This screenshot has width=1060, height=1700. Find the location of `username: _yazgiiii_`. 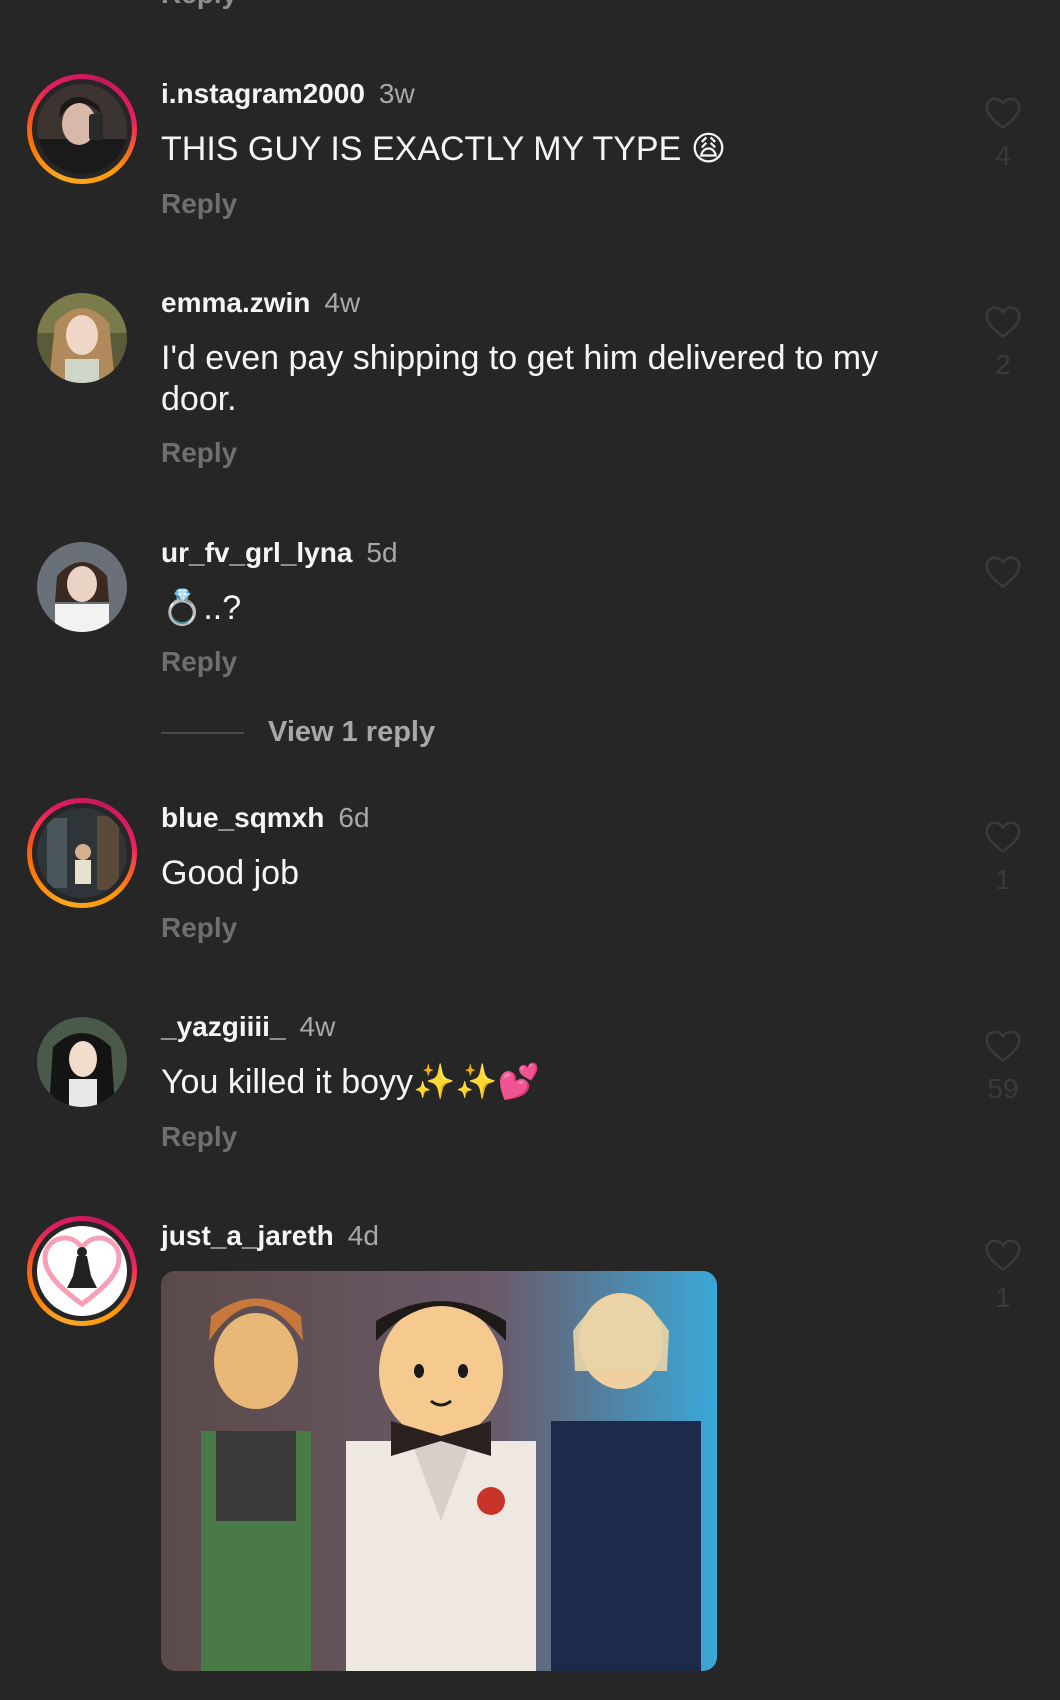

username: _yazgiiii_ is located at coordinates (223, 1026).